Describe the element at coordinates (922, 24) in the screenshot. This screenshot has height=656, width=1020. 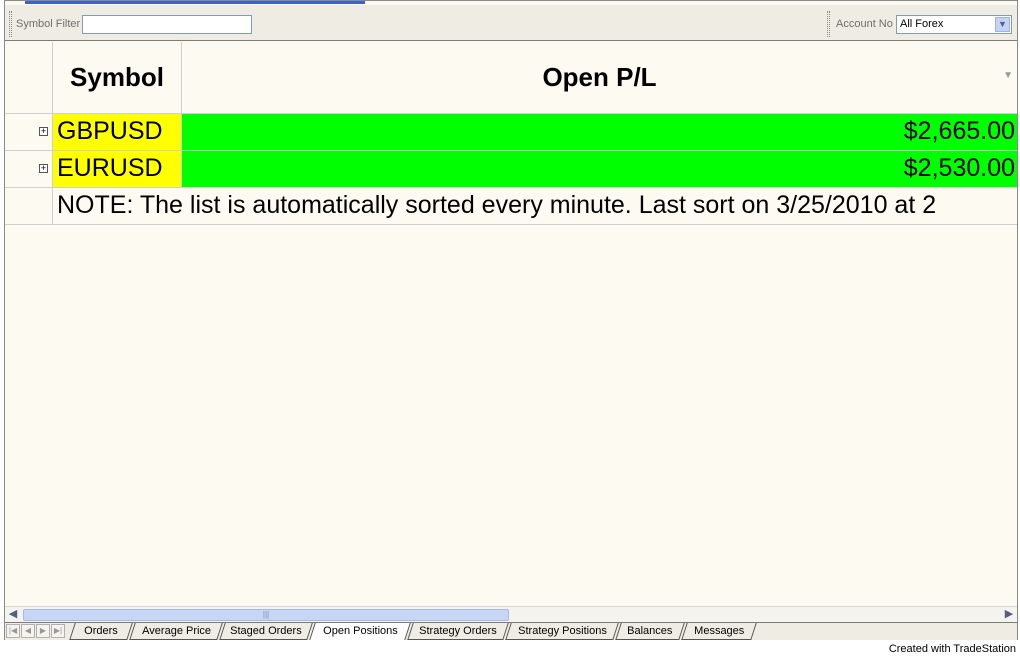
I see `account-no-value: All Forex` at that location.